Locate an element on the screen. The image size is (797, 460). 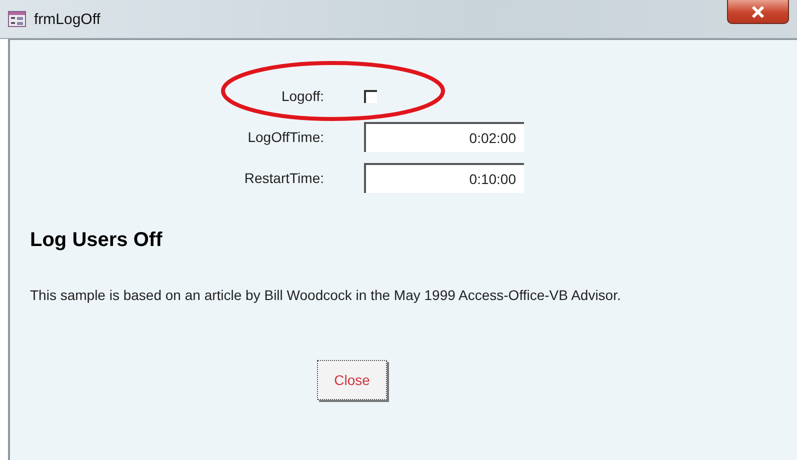
form-icon is located at coordinates (17, 19).